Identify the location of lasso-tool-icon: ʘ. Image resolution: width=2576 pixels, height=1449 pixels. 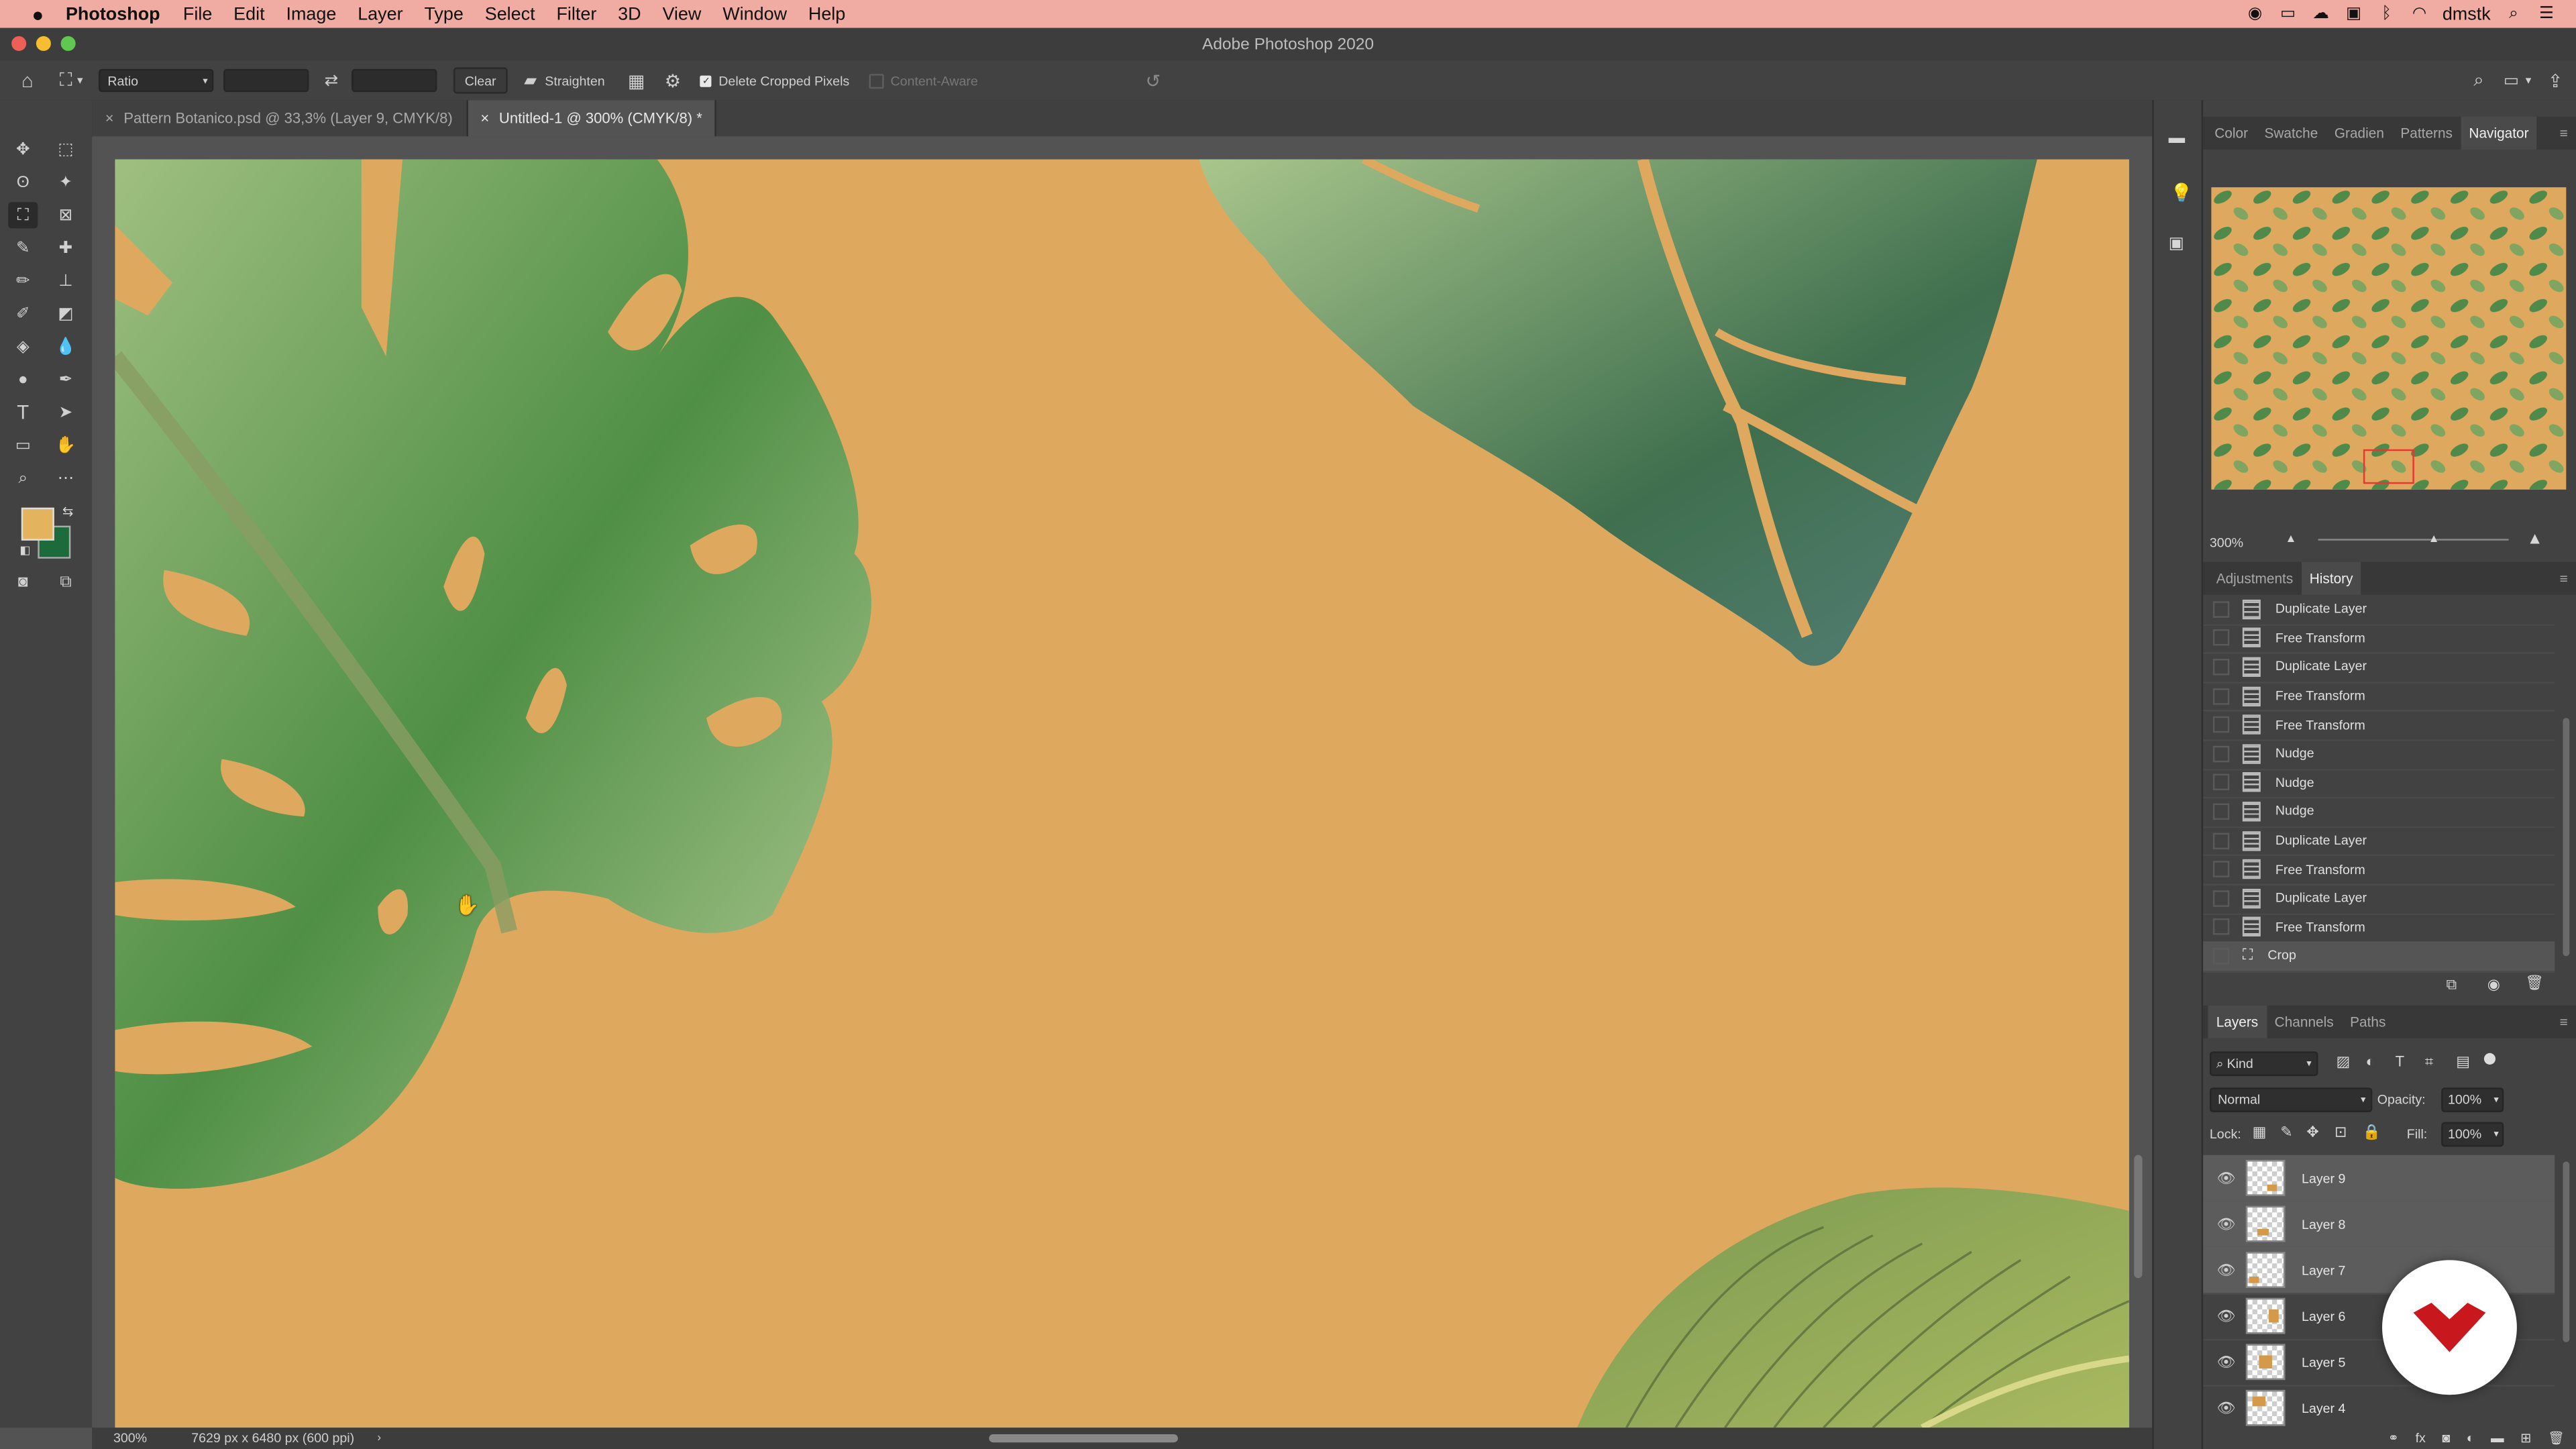
(23, 182).